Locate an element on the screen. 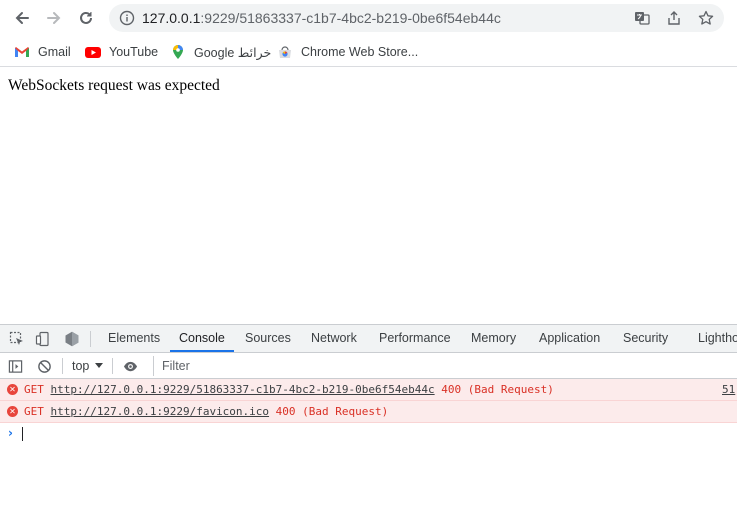  node-icon is located at coordinates (72, 339).